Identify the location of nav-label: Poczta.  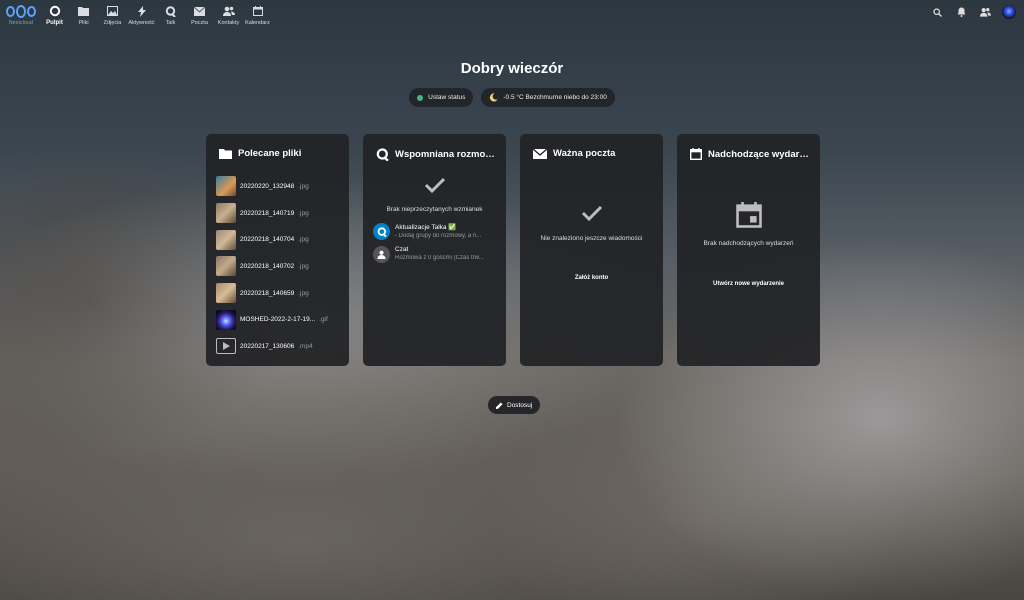
(199, 23).